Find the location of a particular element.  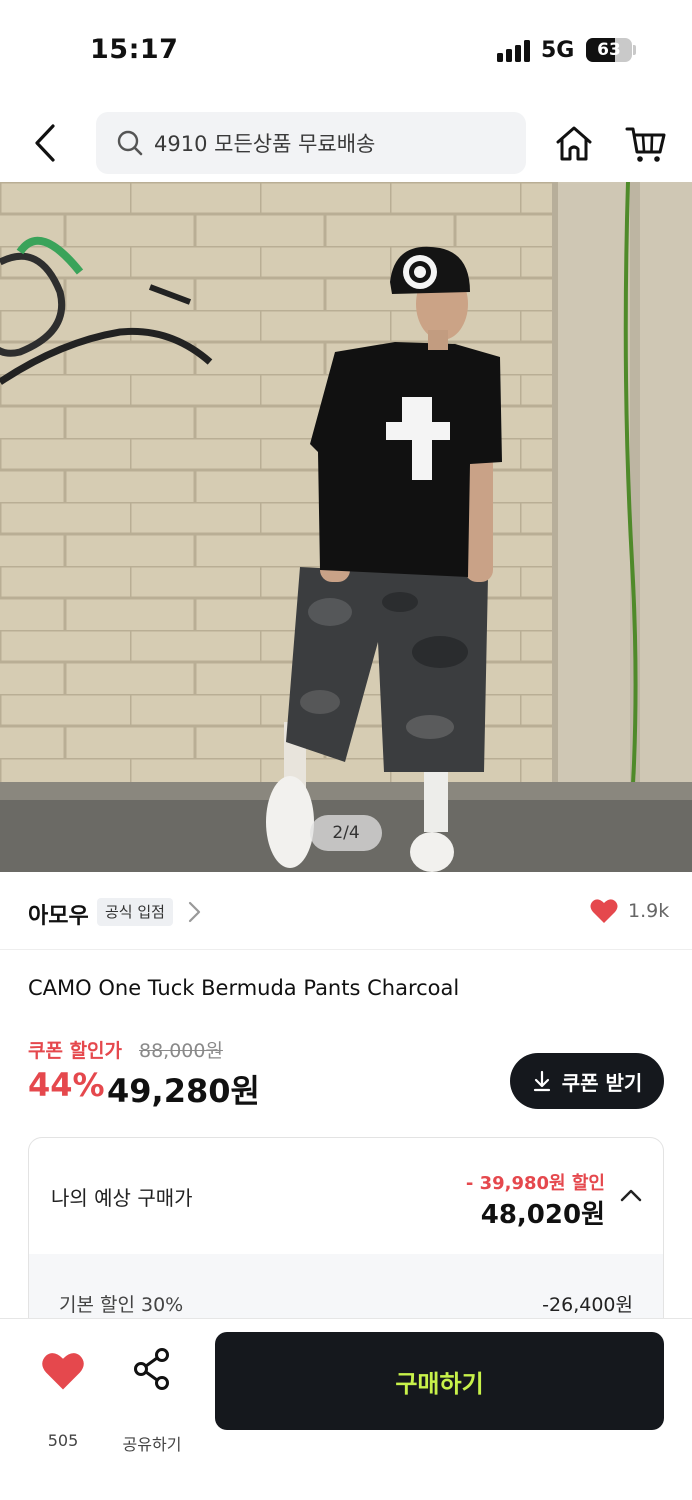

chevron-right-icon is located at coordinates (194, 912).